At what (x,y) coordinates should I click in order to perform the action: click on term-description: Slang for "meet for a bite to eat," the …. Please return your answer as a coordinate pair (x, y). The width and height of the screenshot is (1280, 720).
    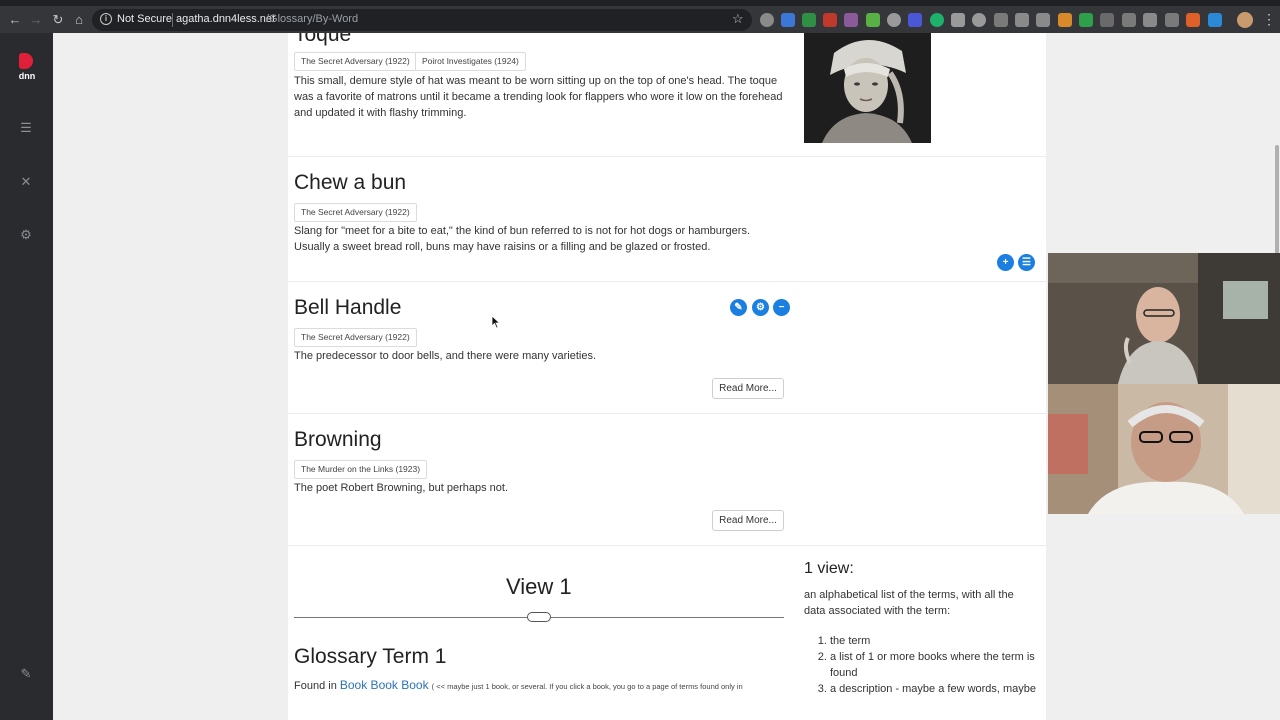
    Looking at the image, I should click on (522, 239).